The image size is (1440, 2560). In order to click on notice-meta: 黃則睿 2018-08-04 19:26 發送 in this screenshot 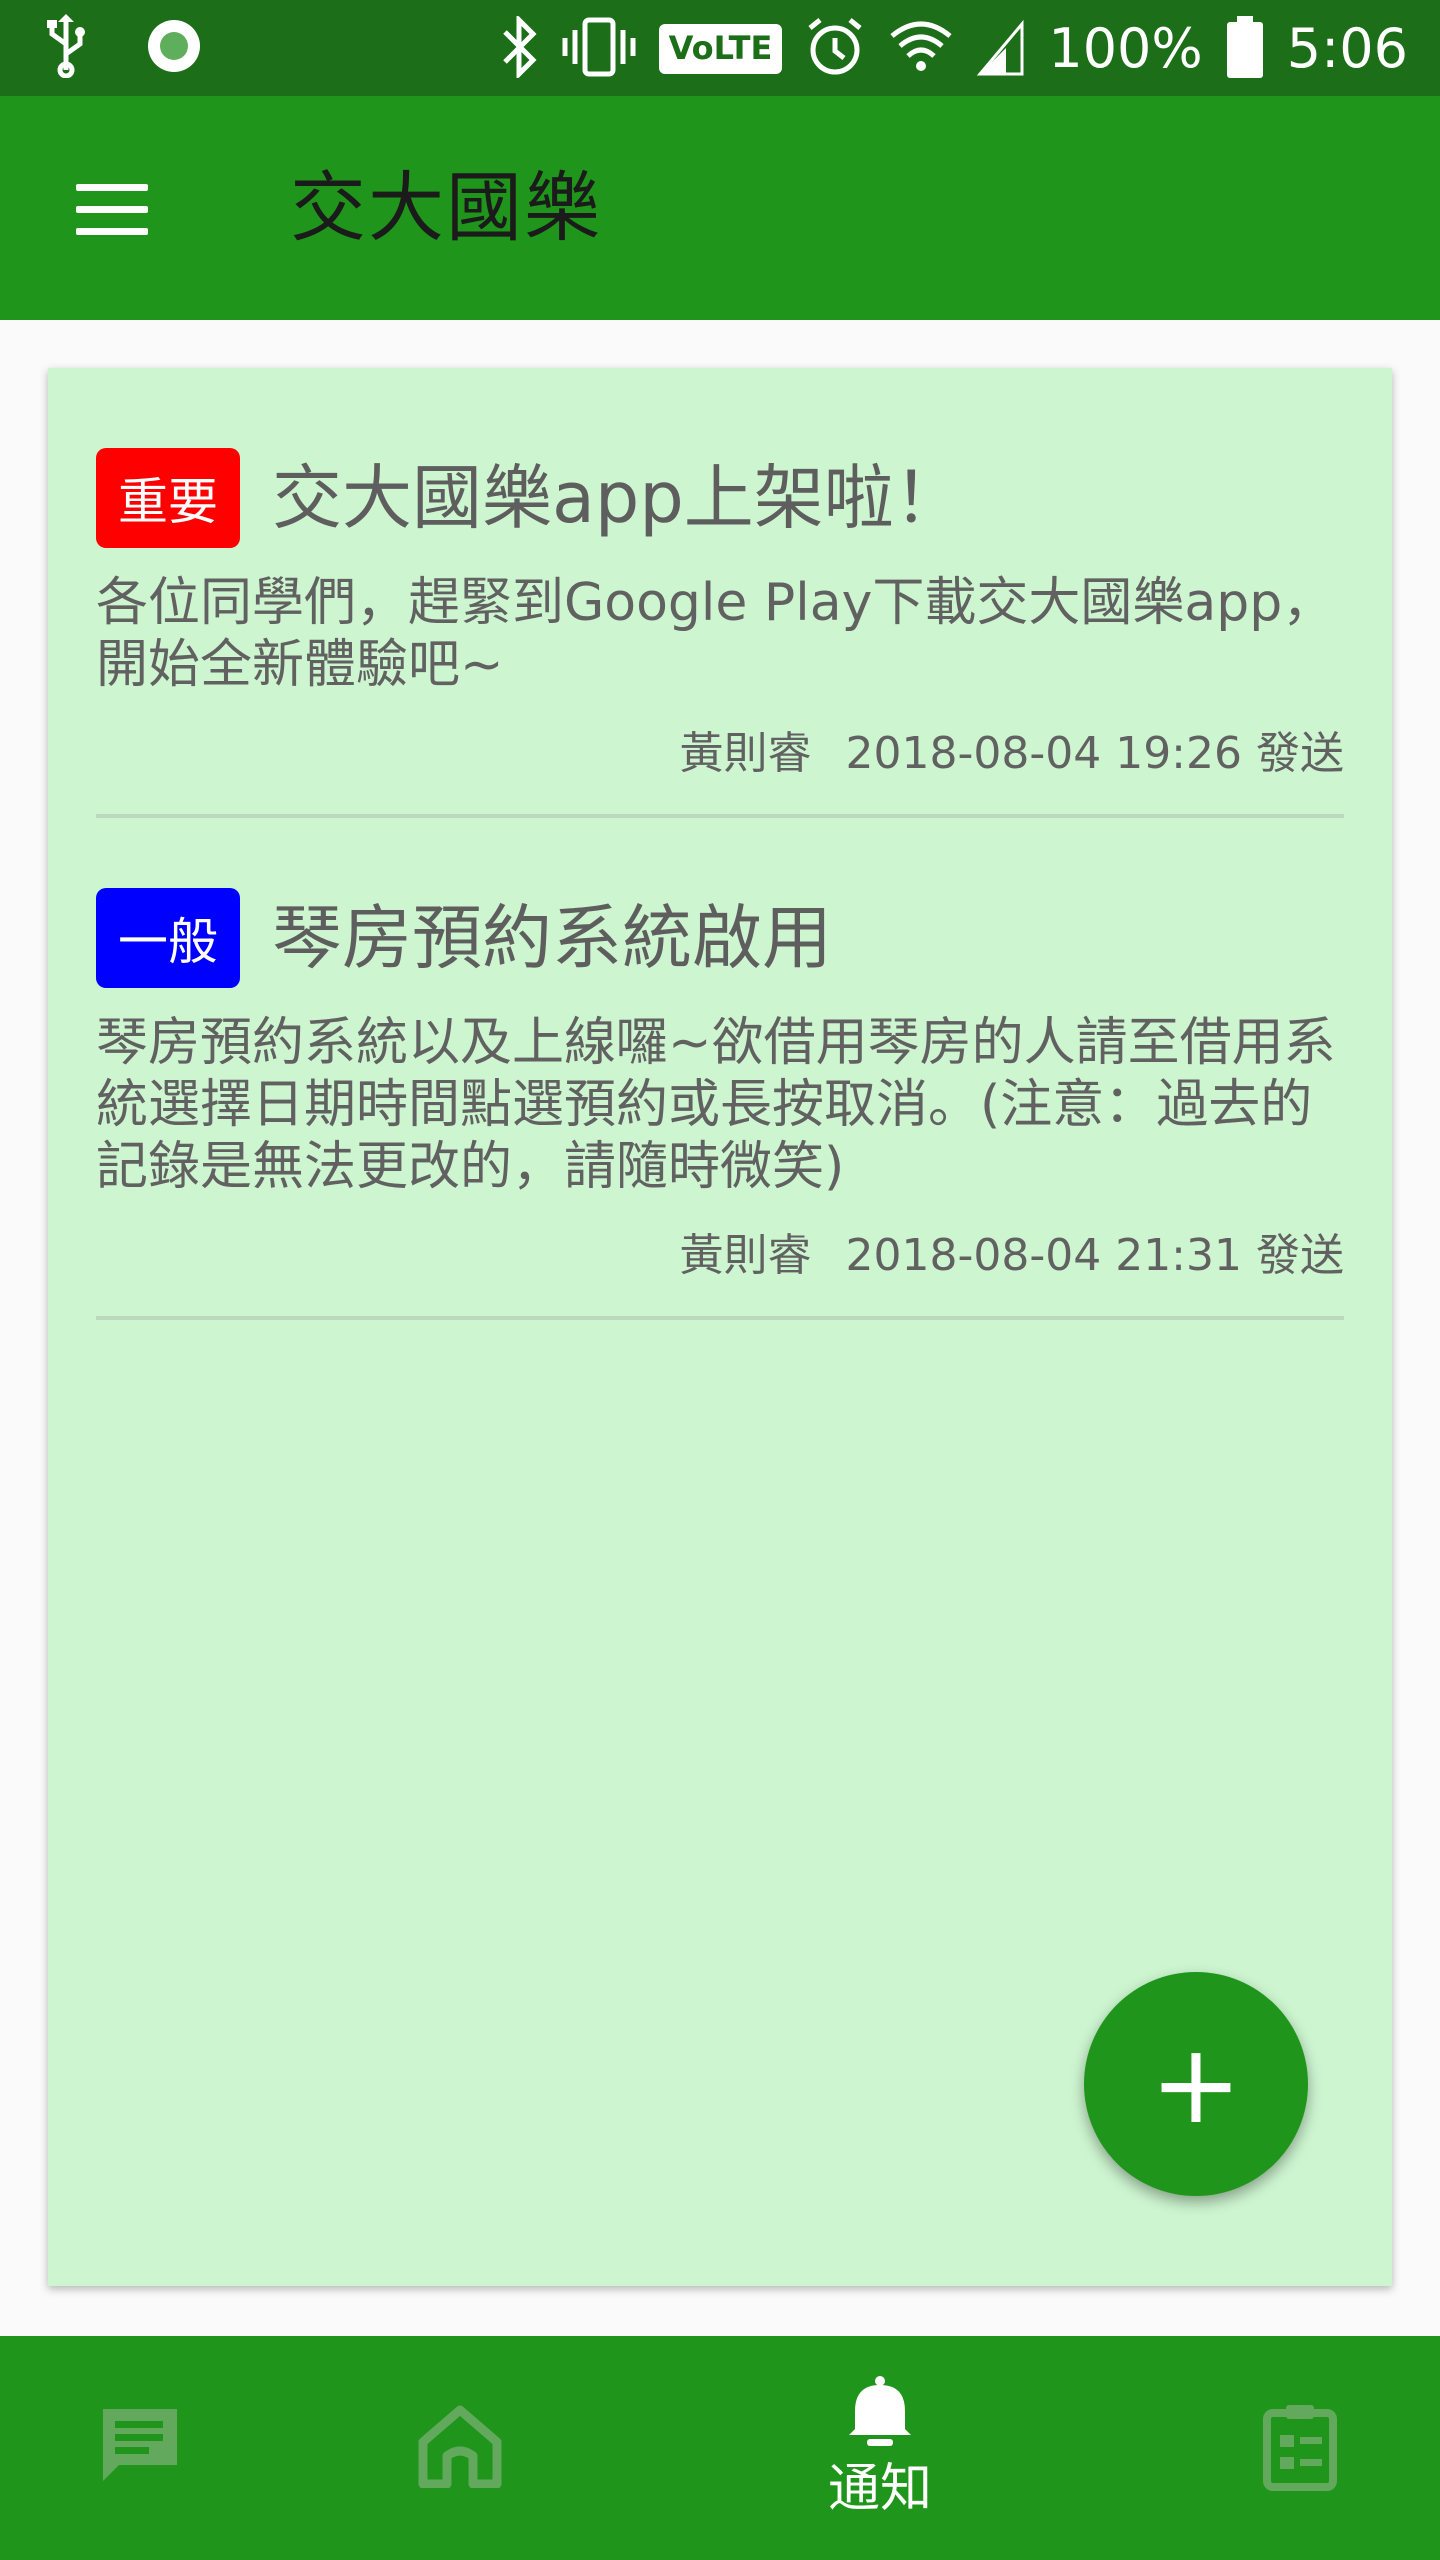, I will do `click(720, 754)`.